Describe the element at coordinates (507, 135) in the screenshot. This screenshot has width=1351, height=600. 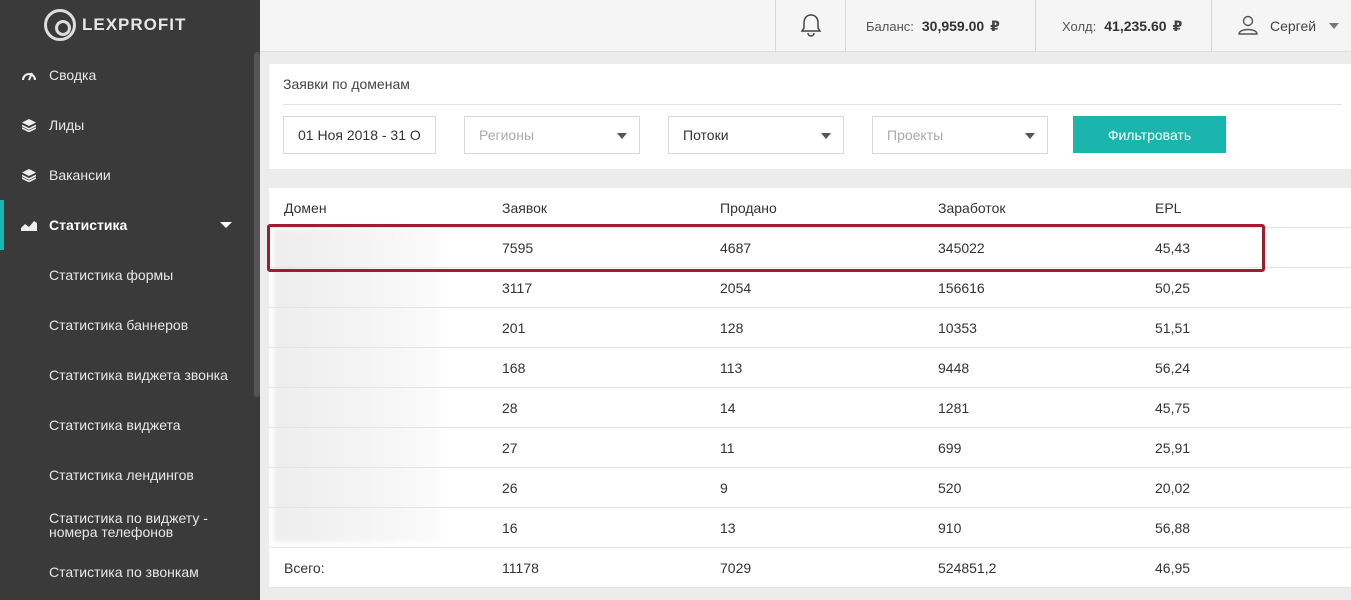
I see `regions-placeholder: Регионы` at that location.